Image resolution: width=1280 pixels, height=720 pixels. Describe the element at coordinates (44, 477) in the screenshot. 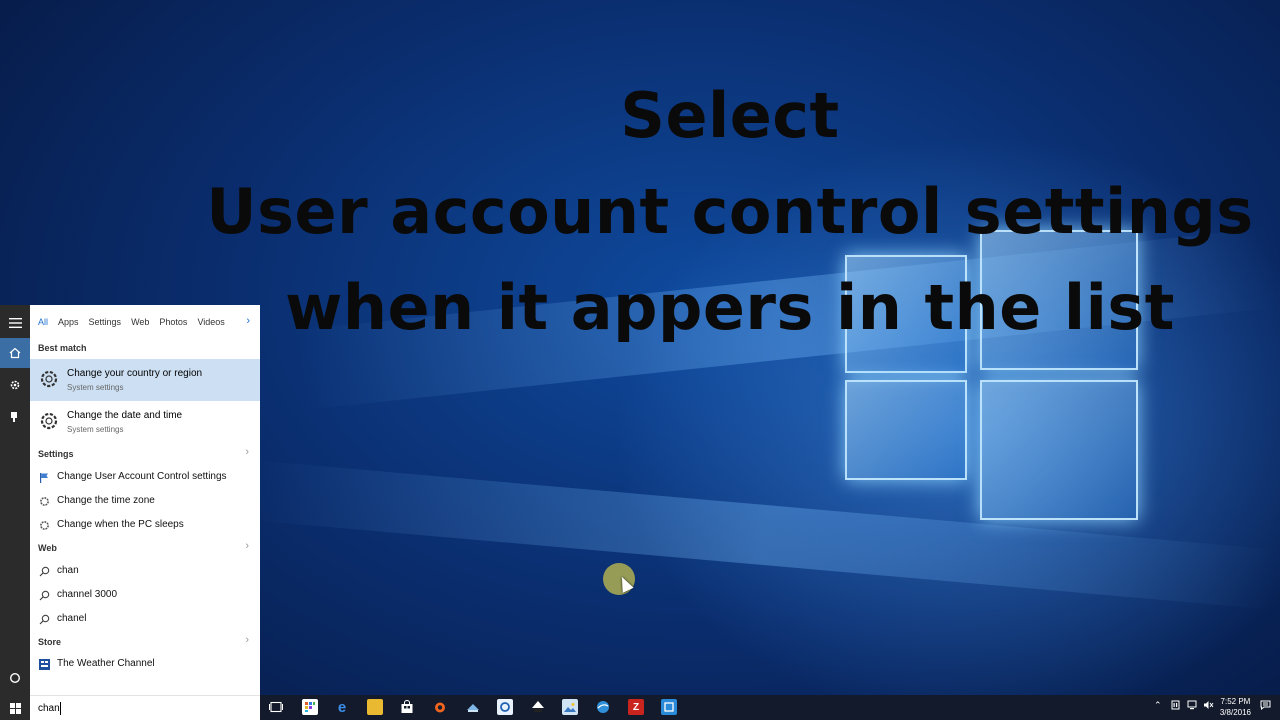

I see `flag-icon` at that location.